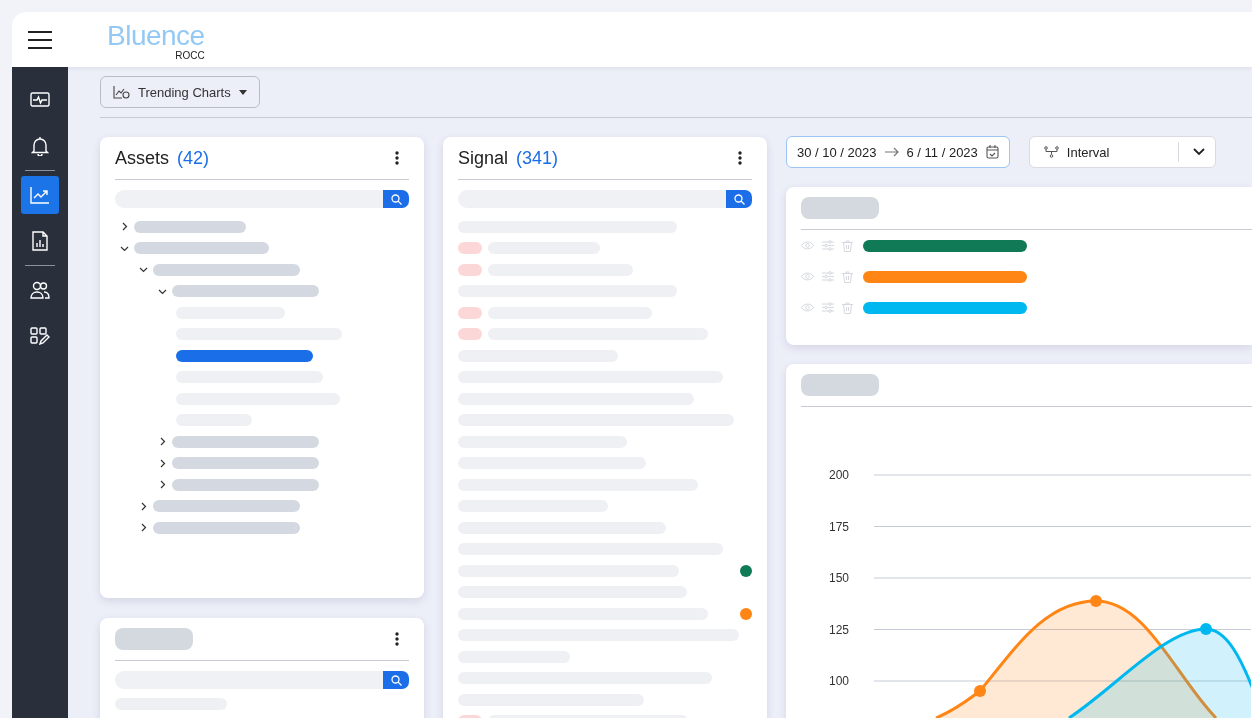 The height and width of the screenshot is (718, 1252). What do you see at coordinates (190, 55) in the screenshot?
I see `logo-subtitle: ROCC` at bounding box center [190, 55].